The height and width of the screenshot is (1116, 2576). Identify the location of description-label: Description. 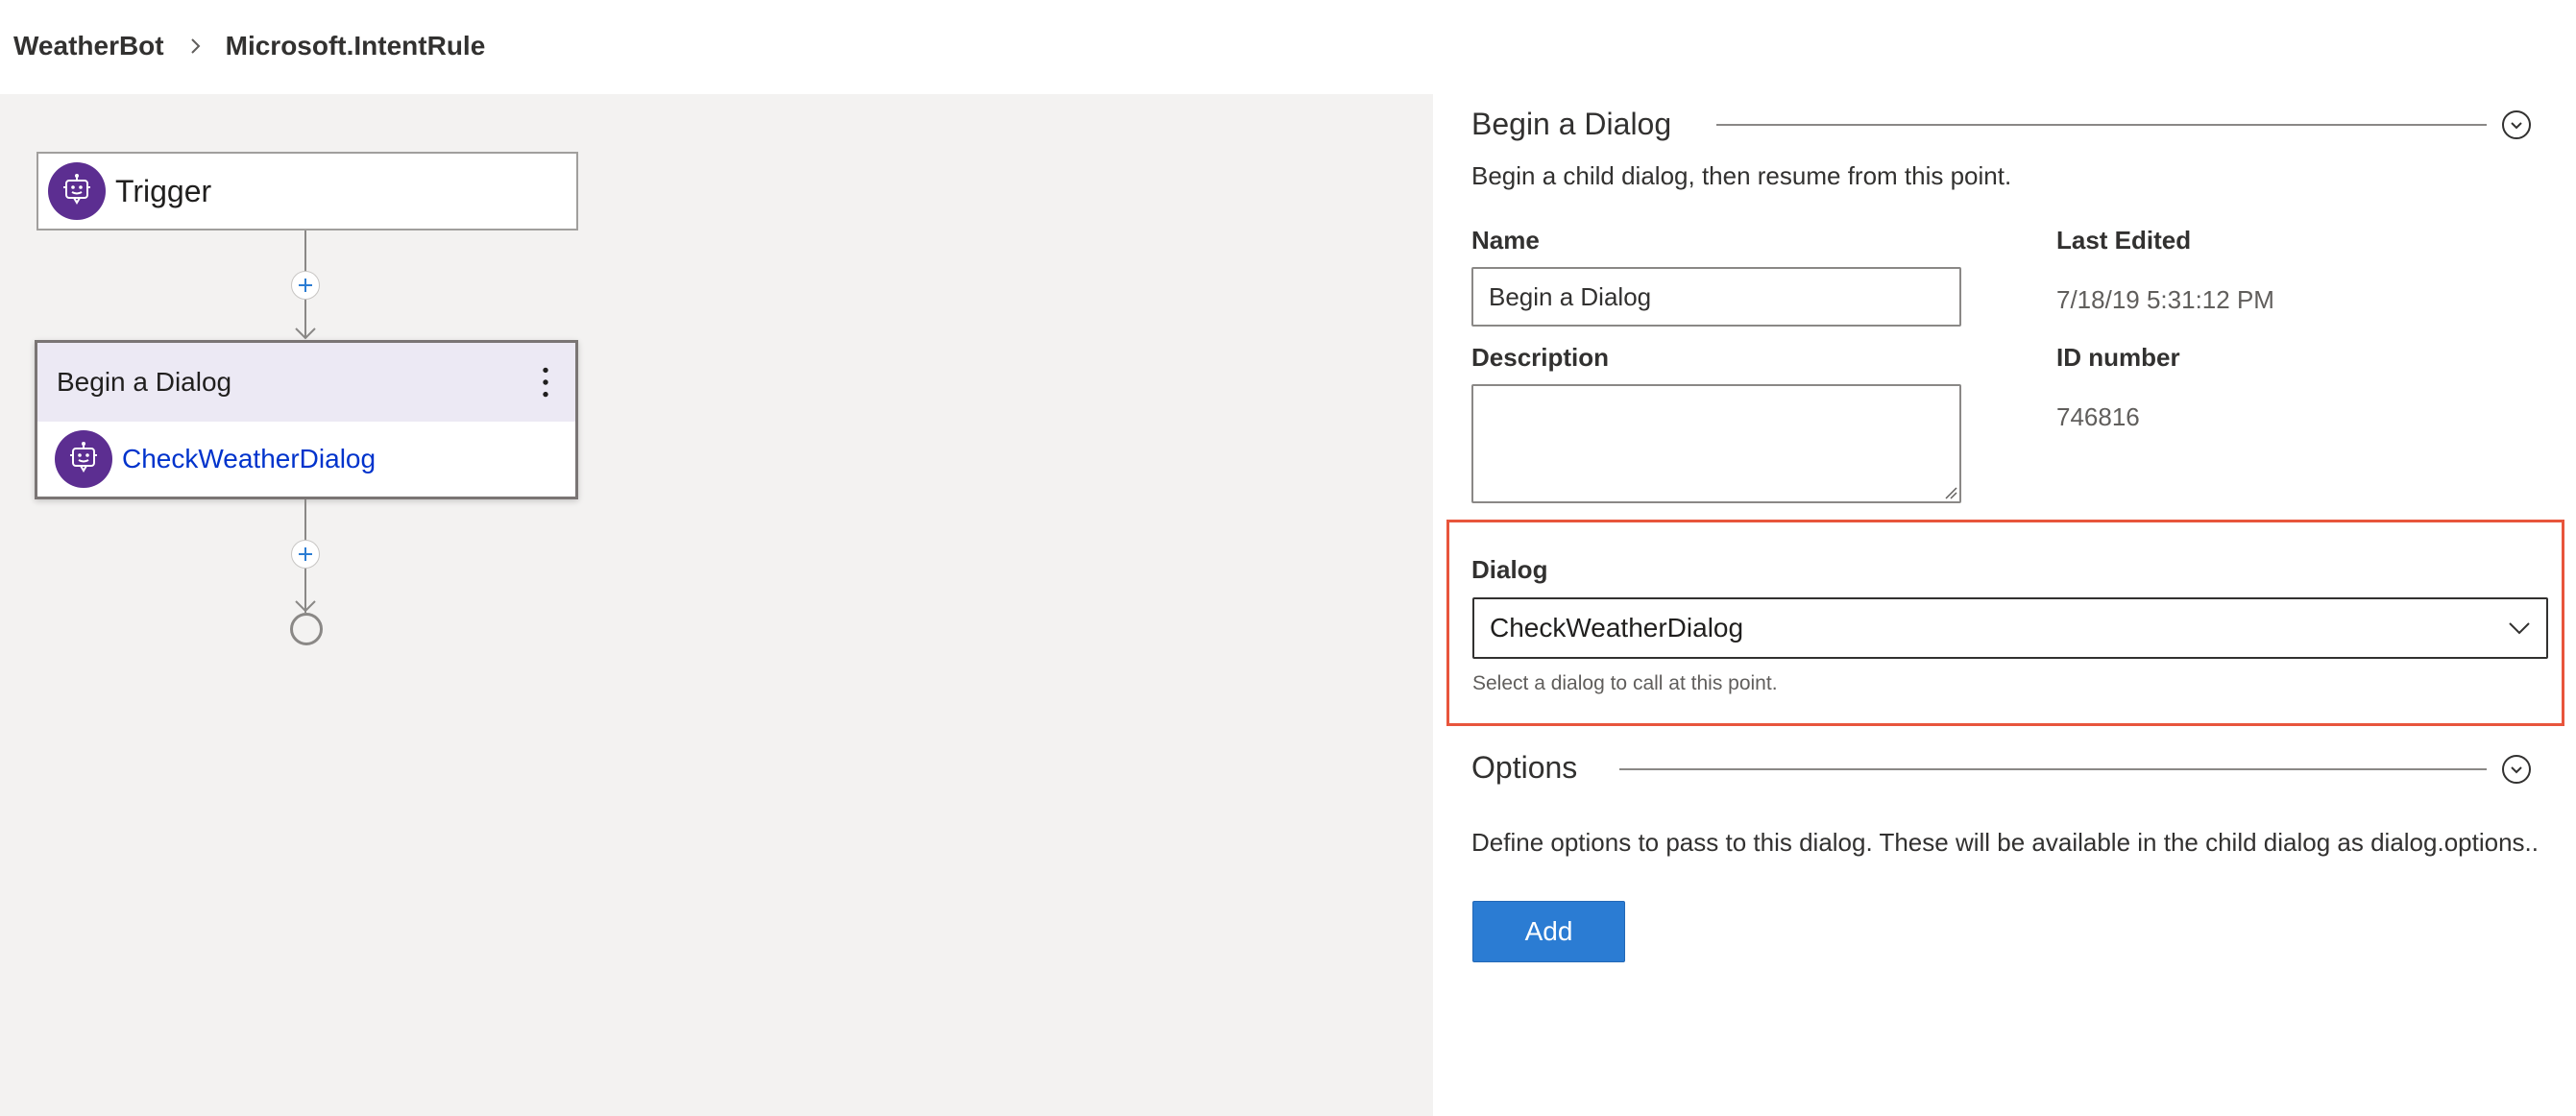
(1540, 357).